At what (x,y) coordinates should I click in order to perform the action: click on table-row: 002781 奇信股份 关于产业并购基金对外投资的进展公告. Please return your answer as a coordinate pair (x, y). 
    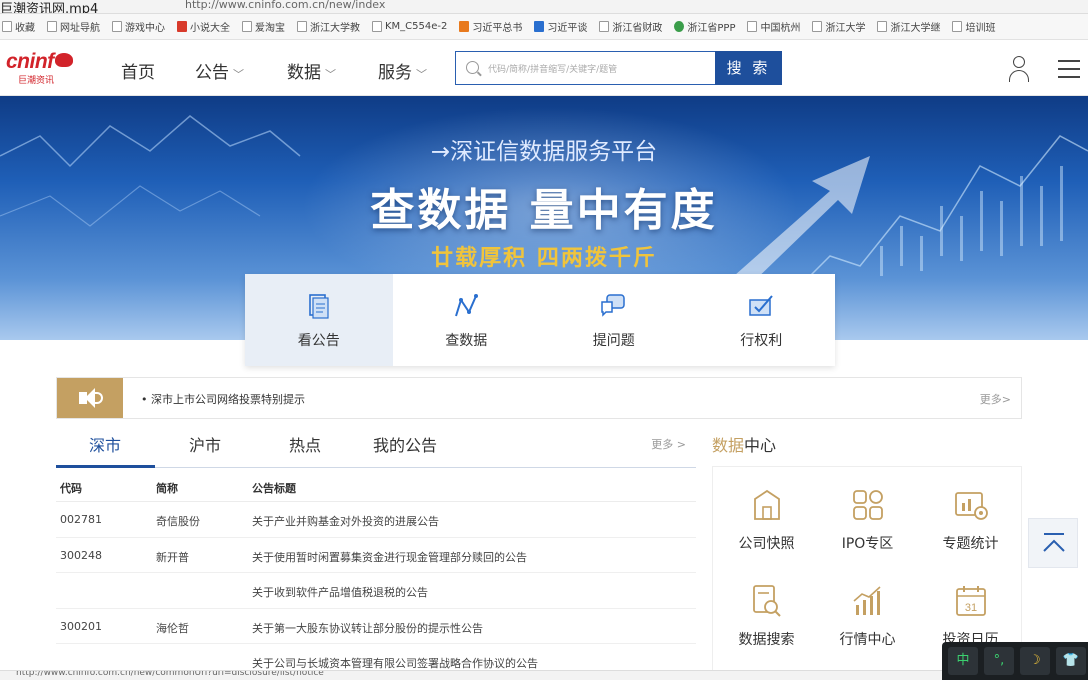
    Looking at the image, I should click on (376, 520).